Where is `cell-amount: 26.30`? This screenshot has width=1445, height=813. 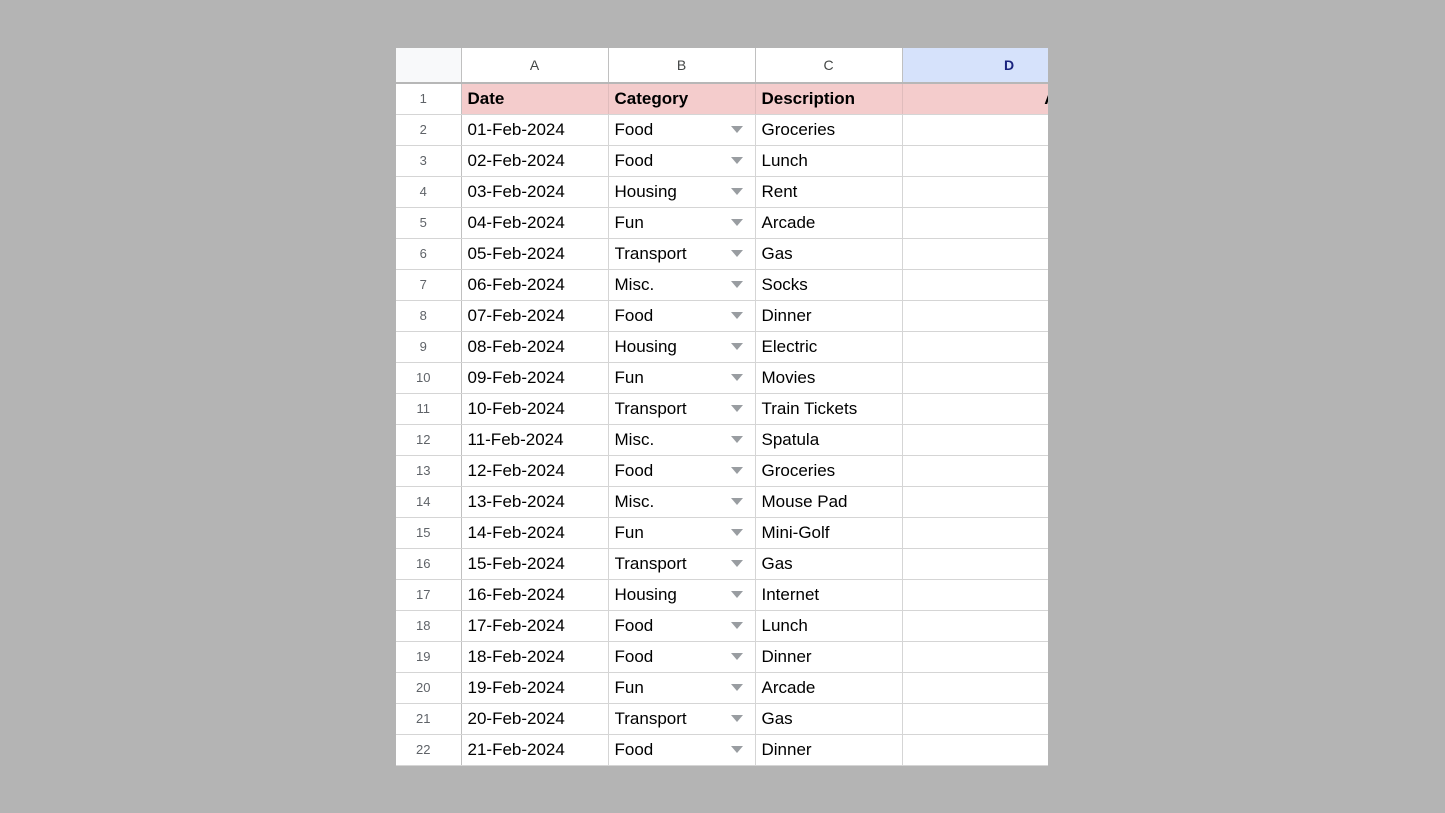
cell-amount: 26.30 is located at coordinates (975, 750).